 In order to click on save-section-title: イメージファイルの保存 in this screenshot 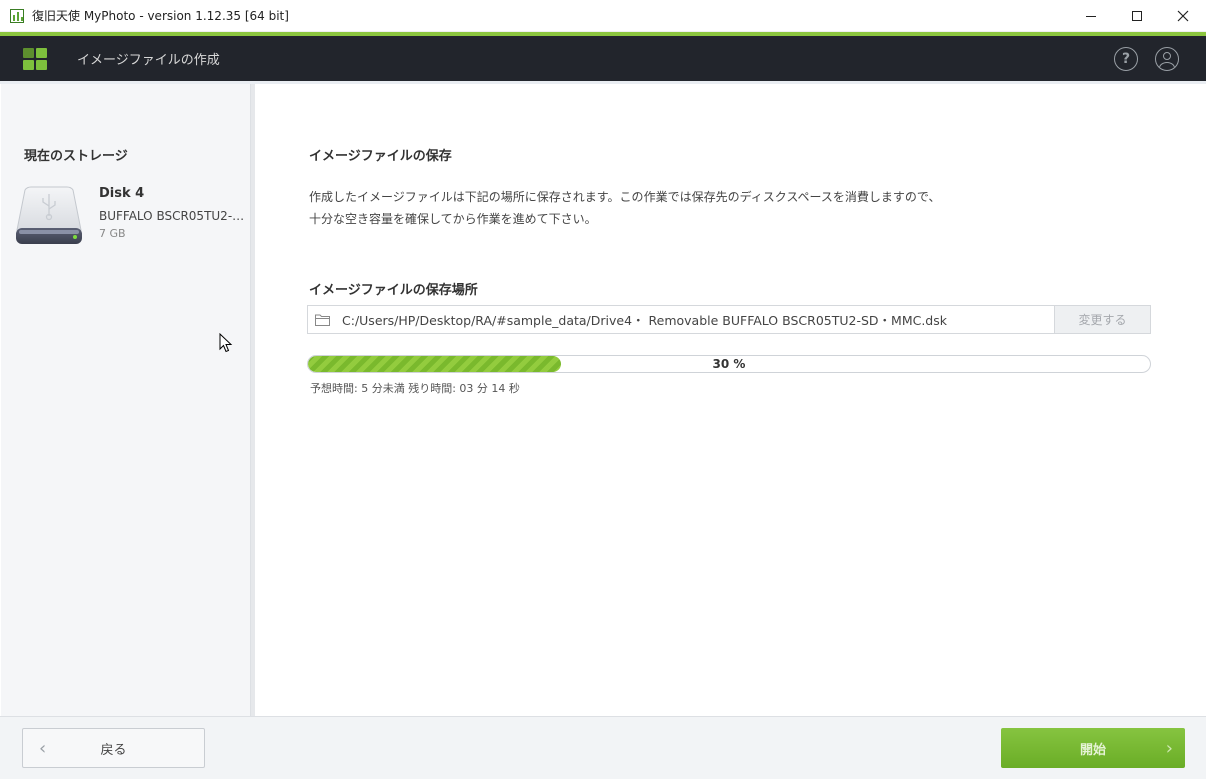, I will do `click(380, 156)`.